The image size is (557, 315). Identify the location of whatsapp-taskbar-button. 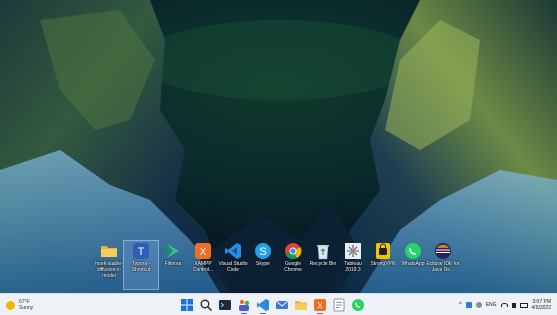
(358, 305).